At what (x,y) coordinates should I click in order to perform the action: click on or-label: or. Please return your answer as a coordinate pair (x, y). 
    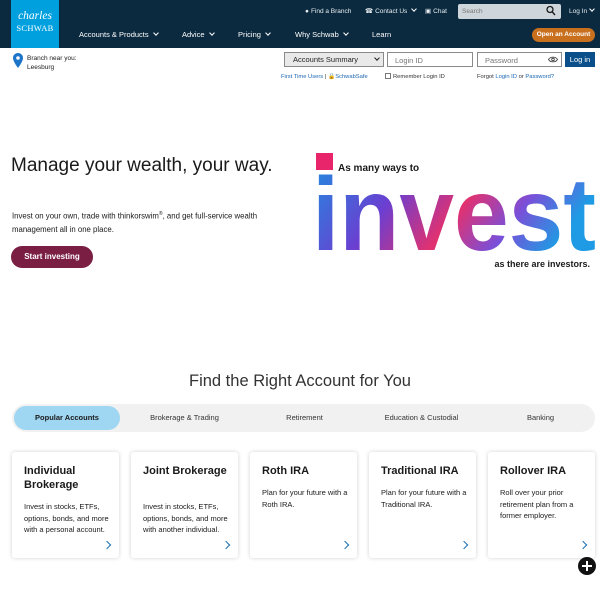
    Looking at the image, I should click on (521, 77).